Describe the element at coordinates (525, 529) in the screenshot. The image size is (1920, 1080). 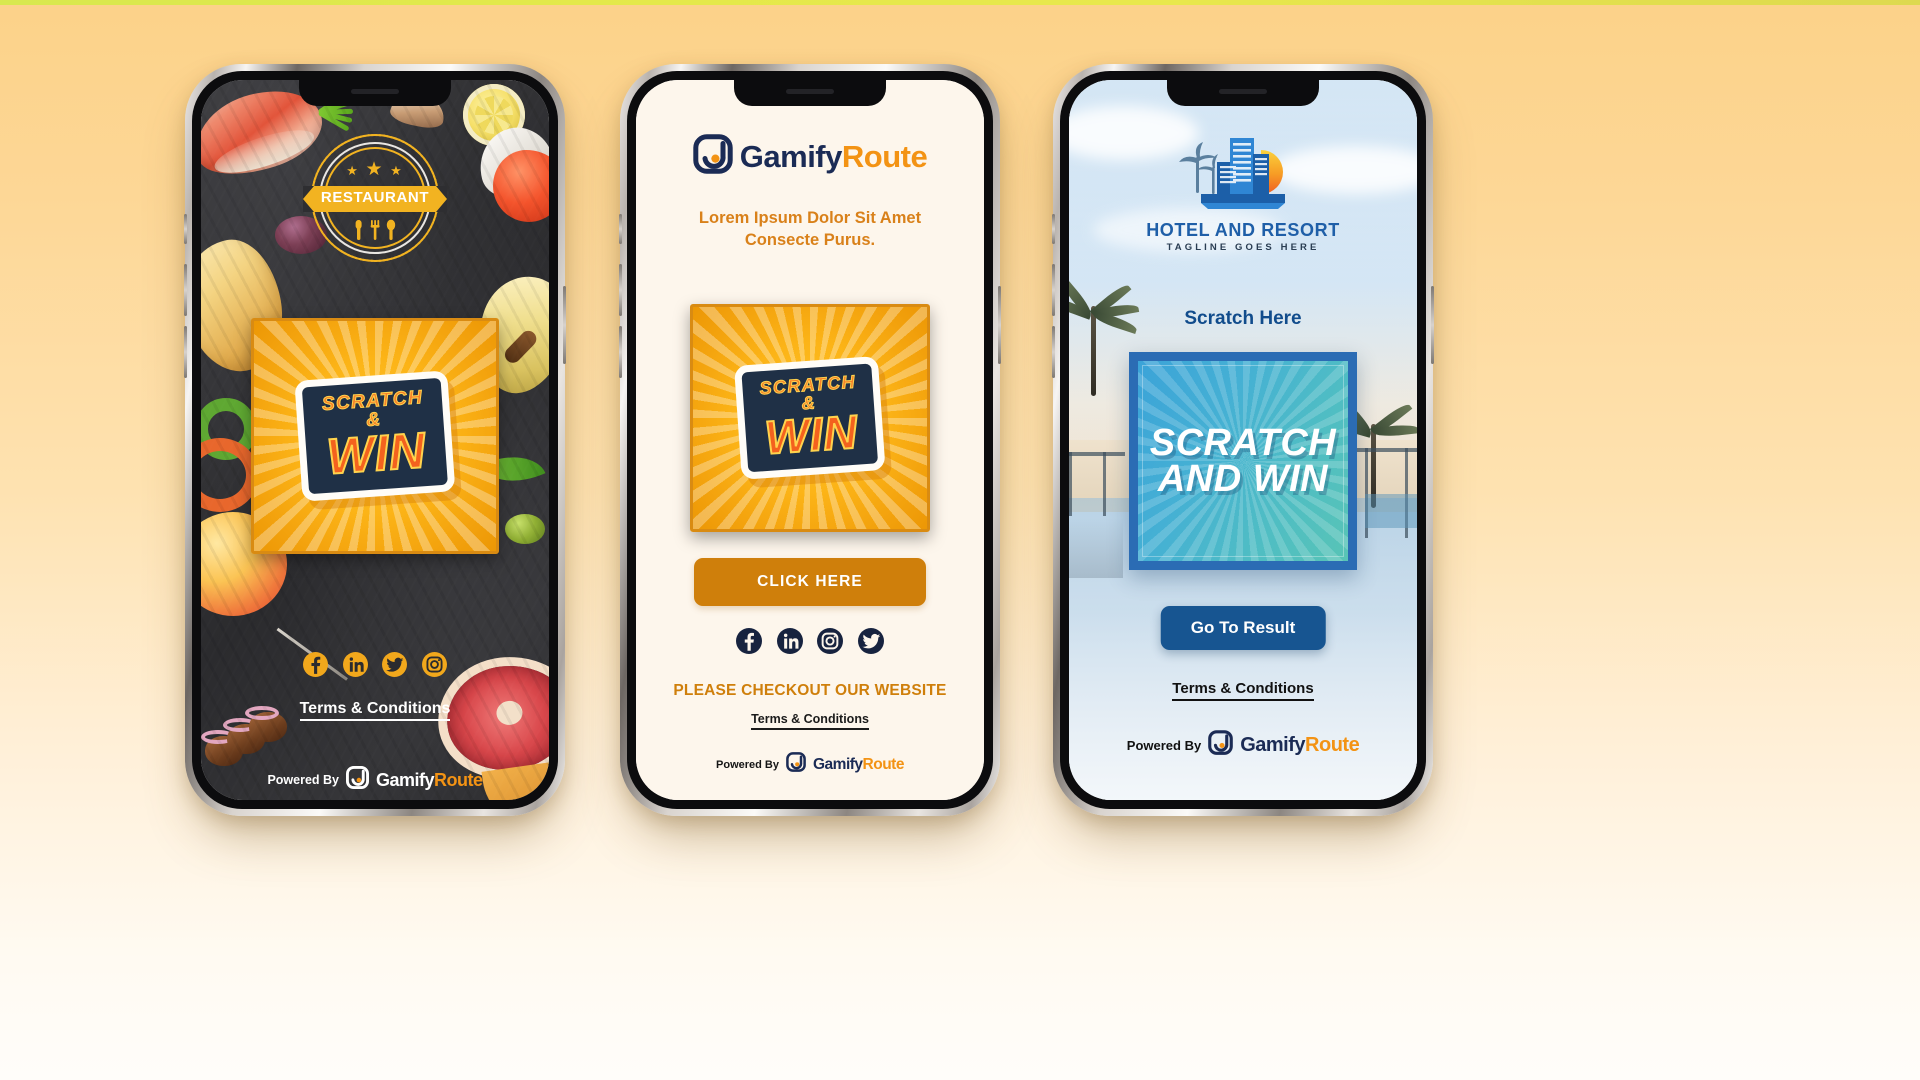
I see `food-green-olive-icon` at that location.